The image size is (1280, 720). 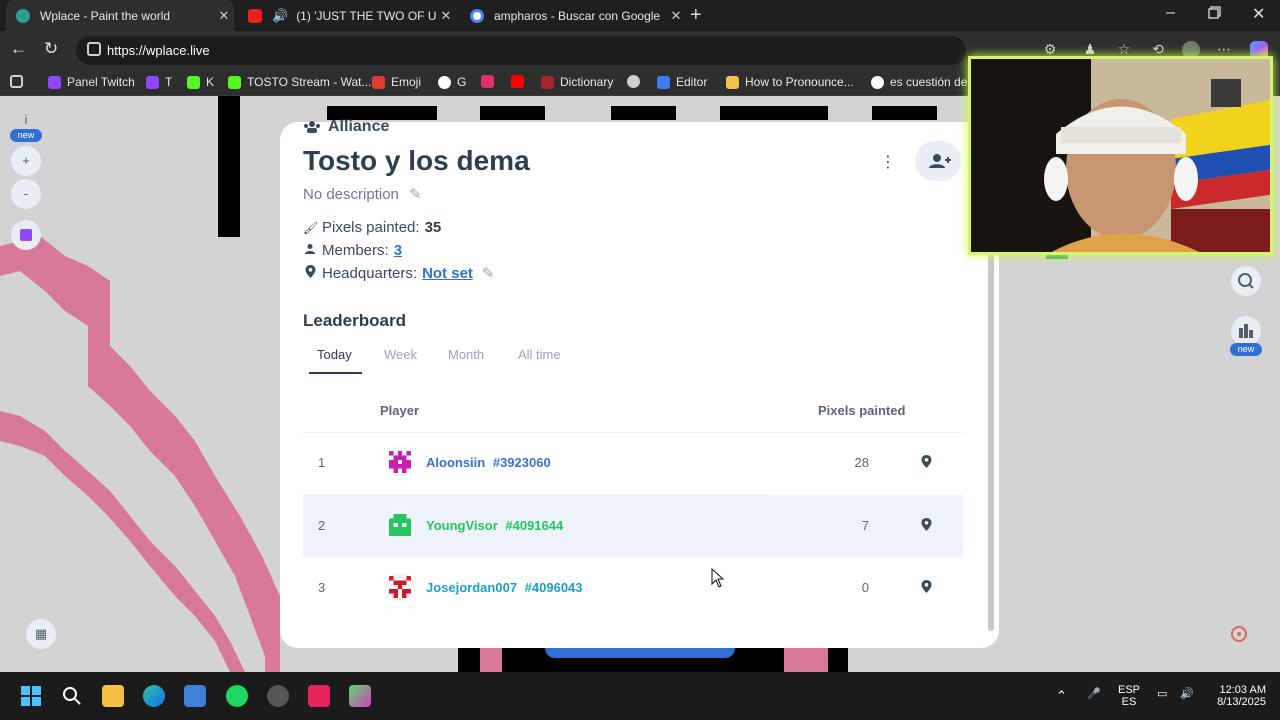 What do you see at coordinates (488, 273) in the screenshot?
I see `edit-headquarters-icon: ✎` at bounding box center [488, 273].